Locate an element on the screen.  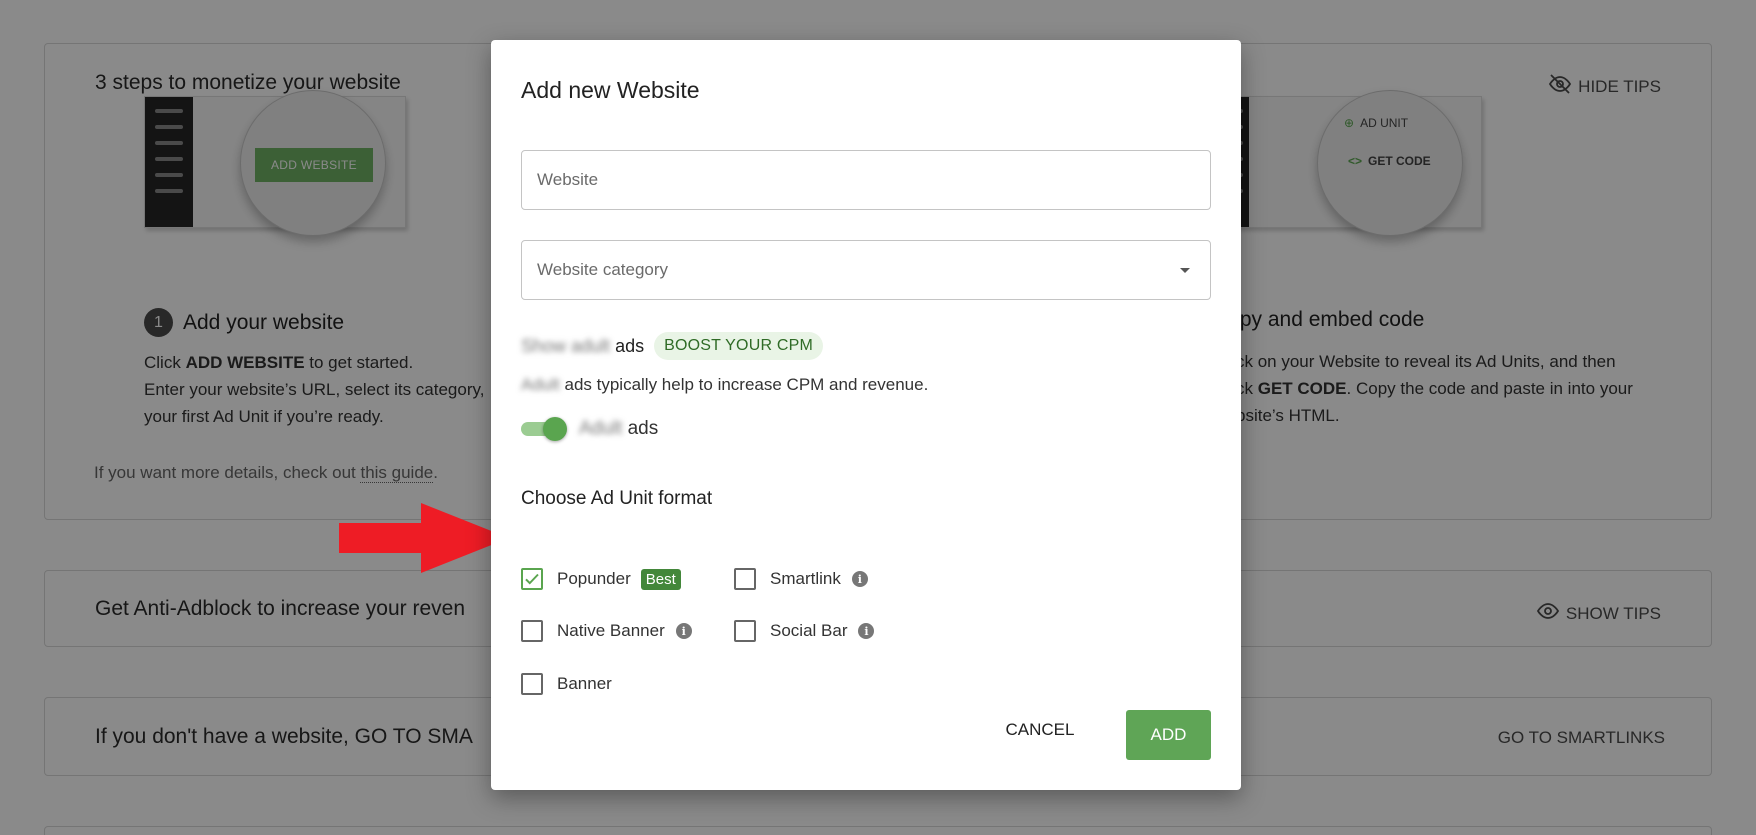
smartlink-option: Smartlink i is located at coordinates (801, 579).